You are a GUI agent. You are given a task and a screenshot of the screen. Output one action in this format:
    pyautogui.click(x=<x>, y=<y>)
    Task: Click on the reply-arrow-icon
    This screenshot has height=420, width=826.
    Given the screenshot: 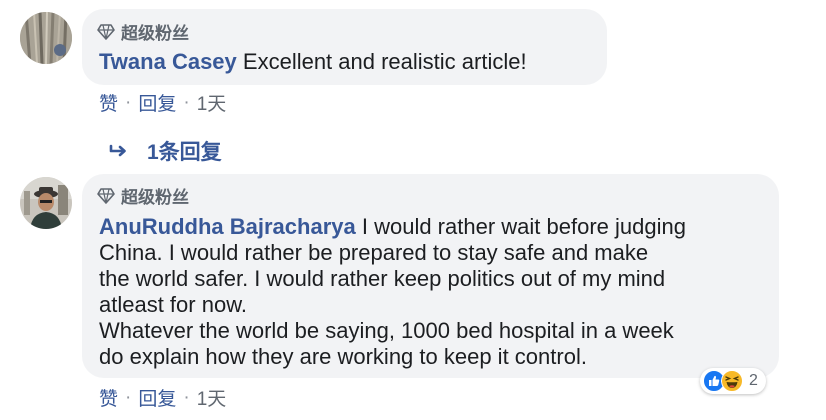 What is the action you would take?
    pyautogui.click(x=117, y=150)
    